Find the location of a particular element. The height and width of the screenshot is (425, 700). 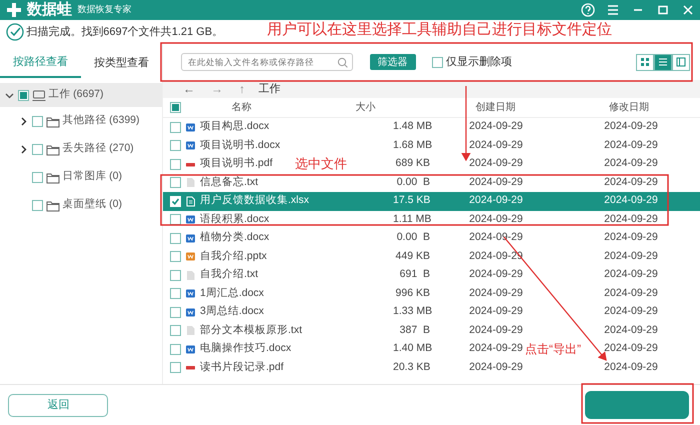

column-header: 名称 is located at coordinates (241, 107).